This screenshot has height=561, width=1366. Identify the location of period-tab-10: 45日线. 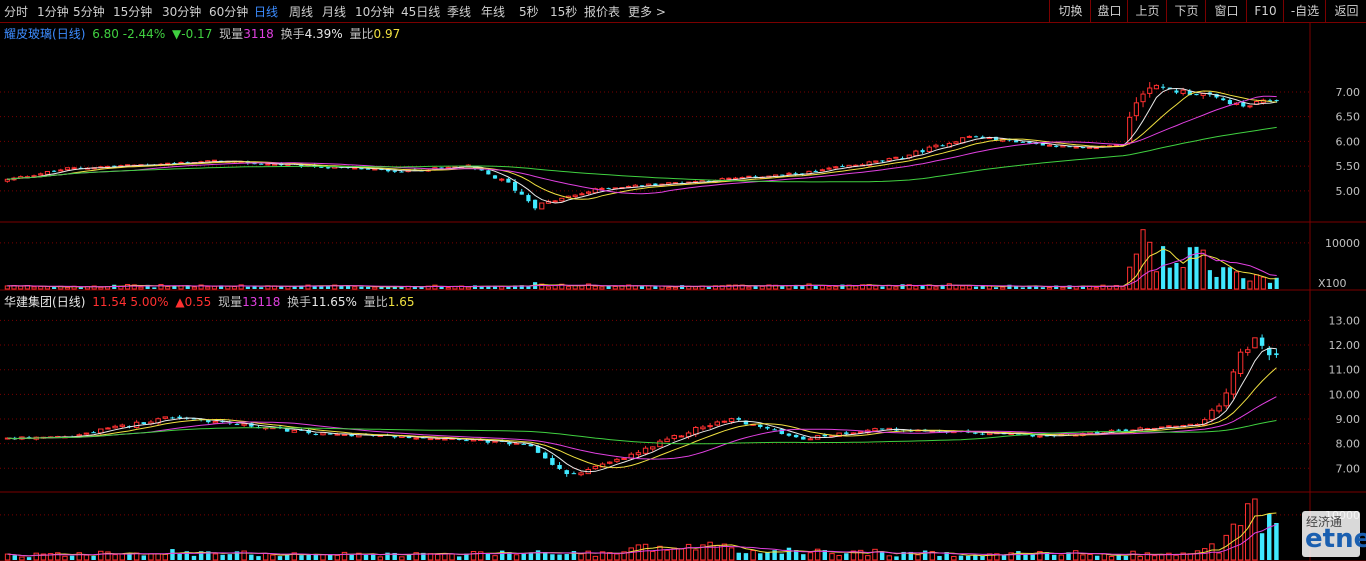
(420, 11).